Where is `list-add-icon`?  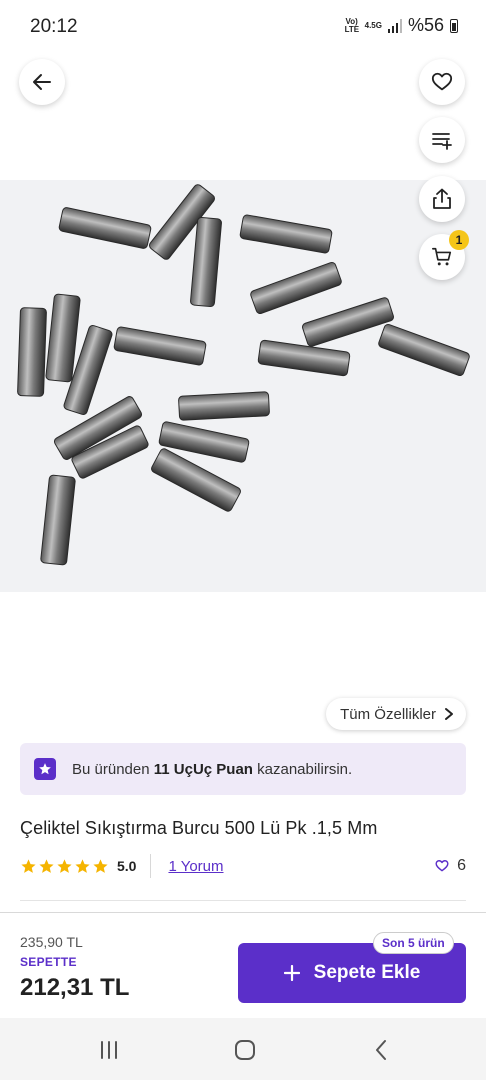
list-add-icon is located at coordinates (442, 141).